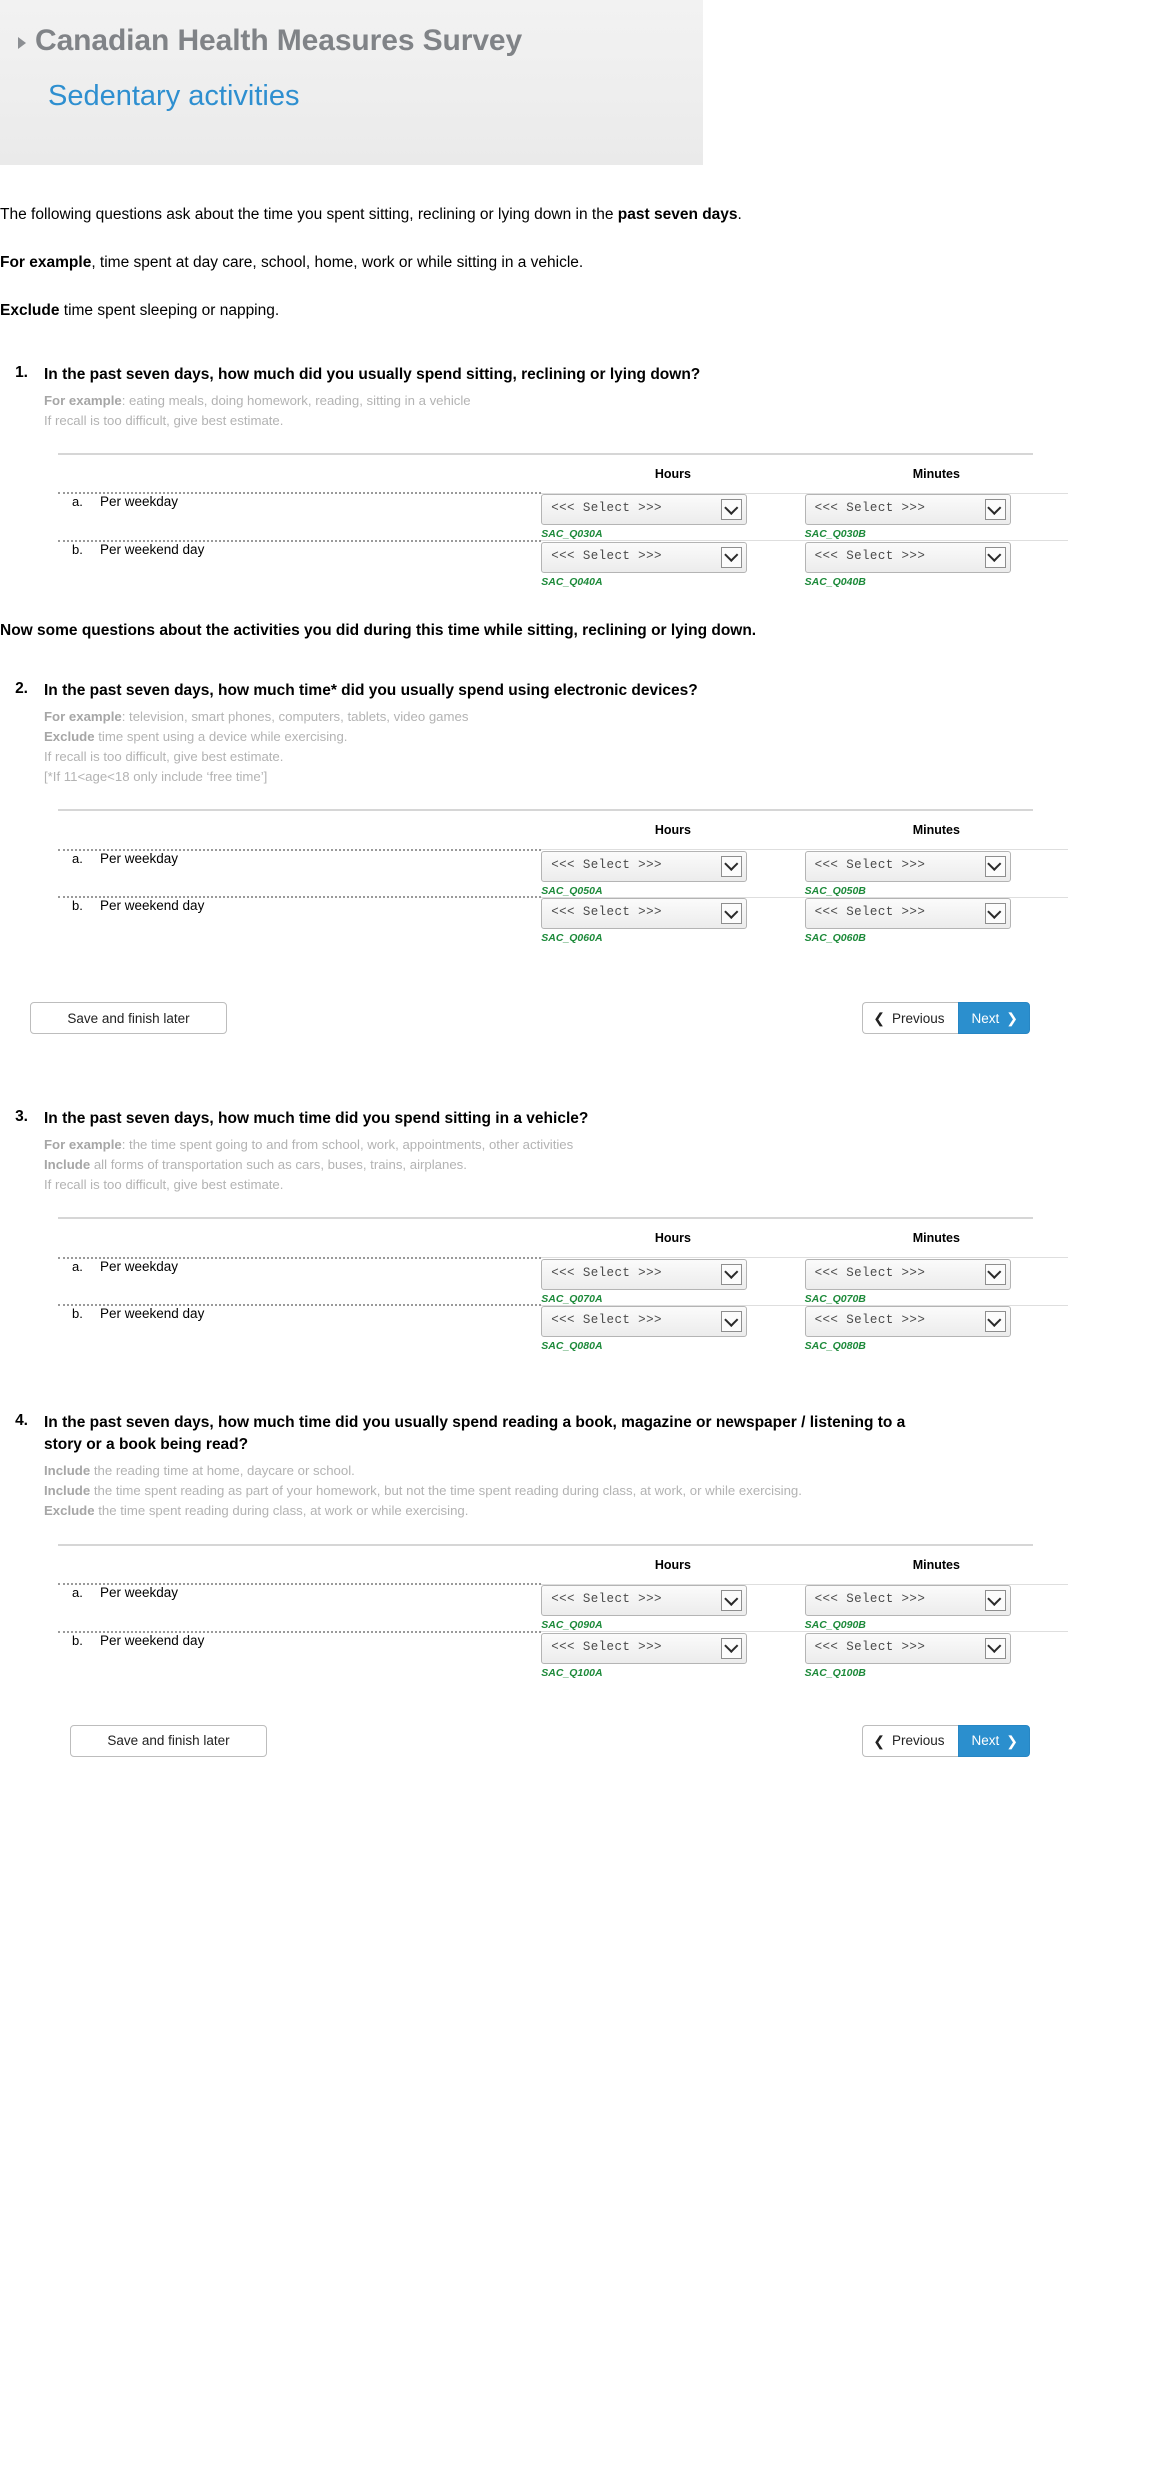 This screenshot has width=1151, height=2481. Describe the element at coordinates (907, 866) in the screenshot. I see `minutes-select-q2a: <<< Select >>>` at that location.